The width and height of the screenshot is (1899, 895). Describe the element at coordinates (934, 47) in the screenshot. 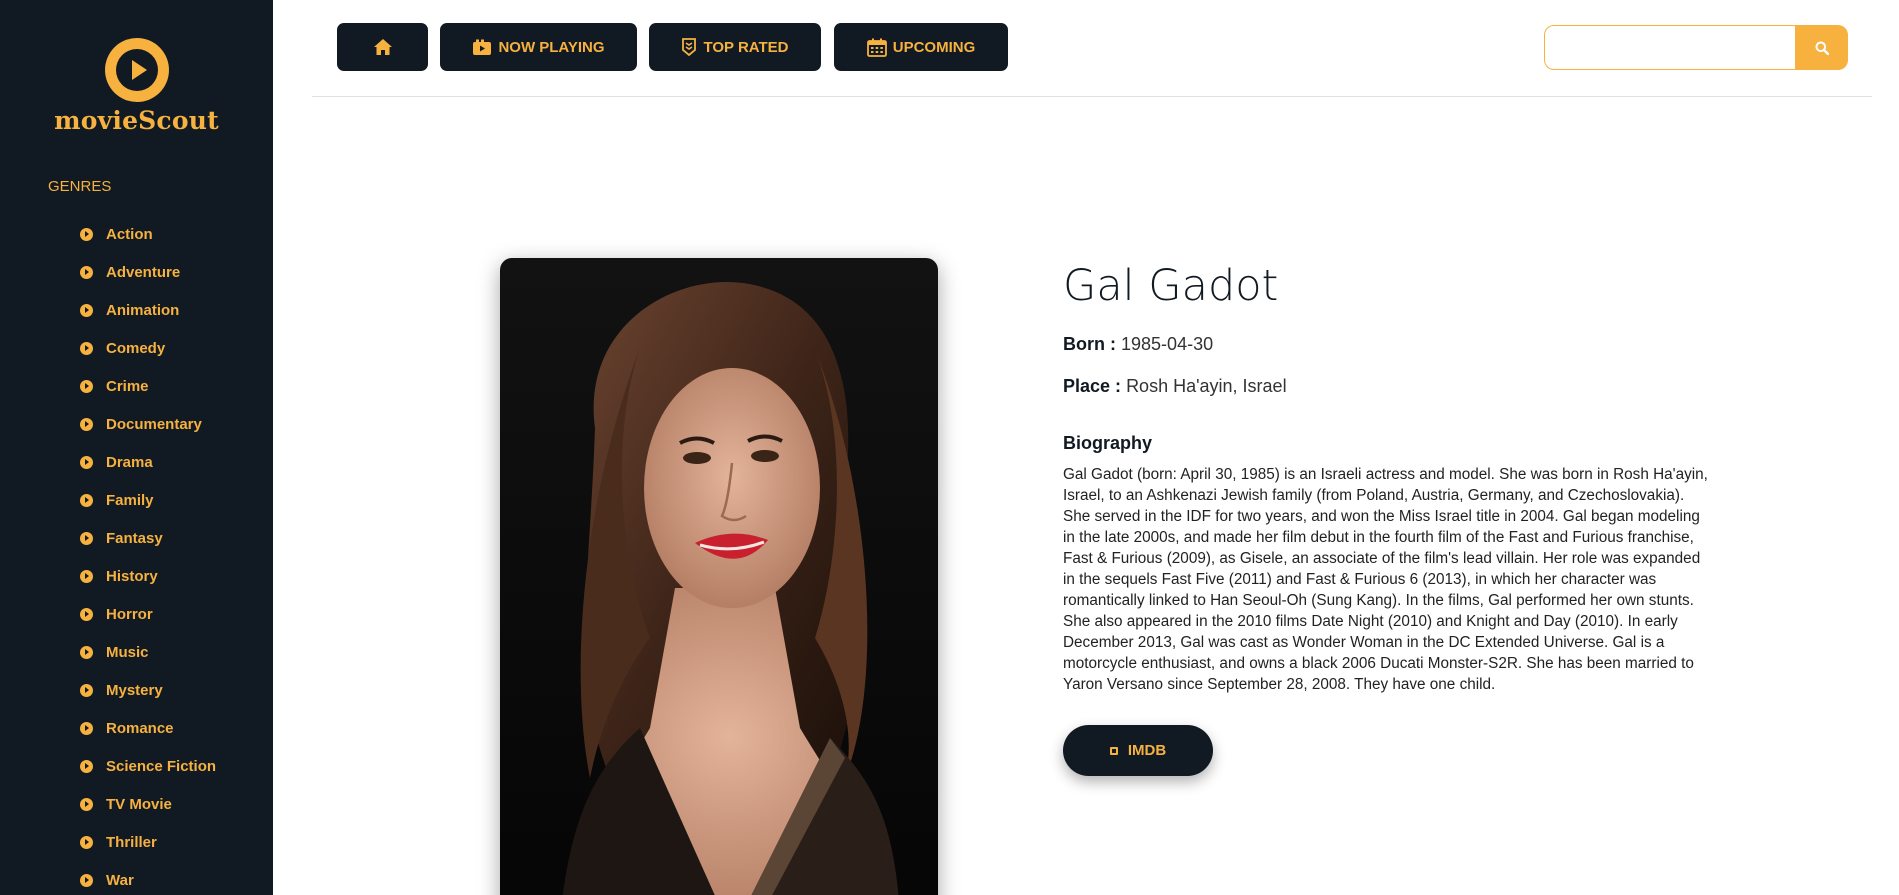

I see `upcoming-label: UPCOMING` at that location.